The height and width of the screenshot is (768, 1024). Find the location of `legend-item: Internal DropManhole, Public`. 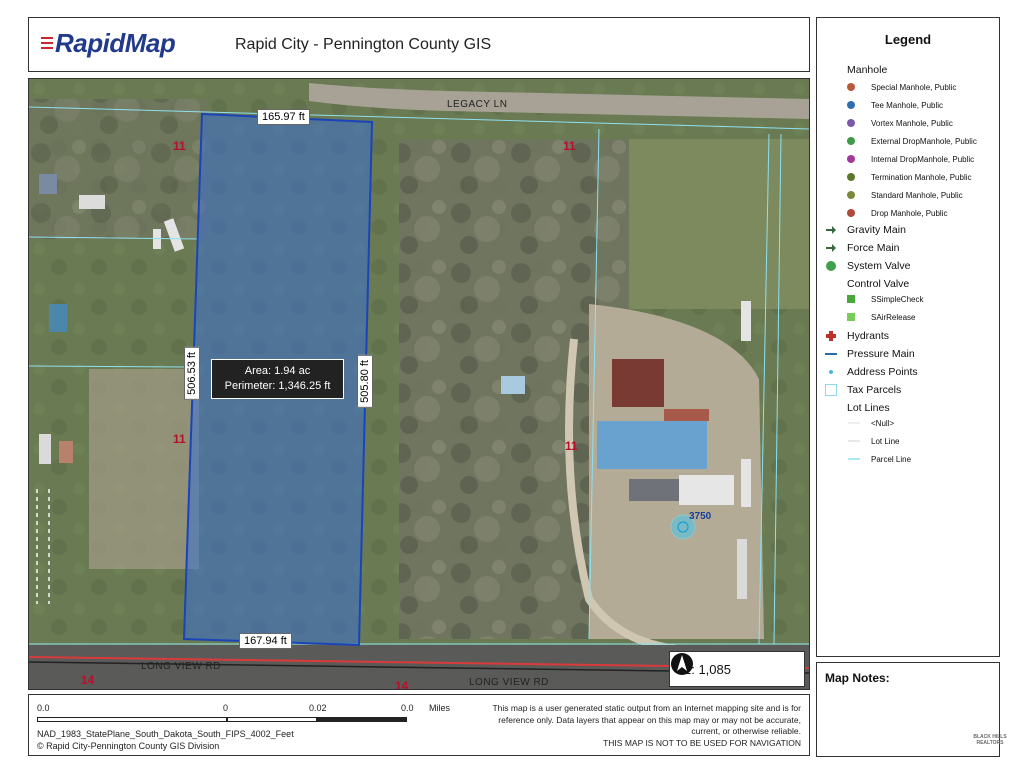

legend-item: Internal DropManhole, Public is located at coordinates (908, 160).